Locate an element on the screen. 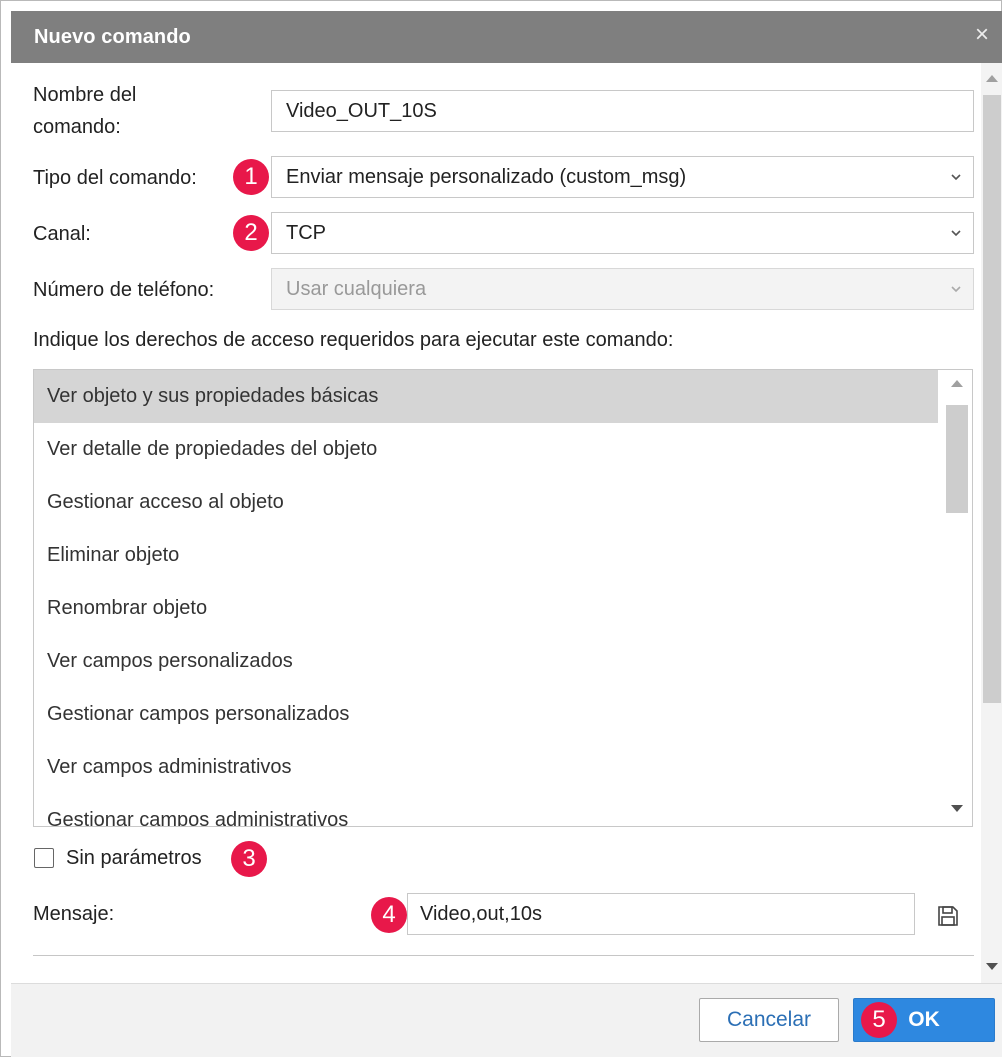 The height and width of the screenshot is (1057, 1002). list-item: Ver campos personalizados is located at coordinates (486, 661).